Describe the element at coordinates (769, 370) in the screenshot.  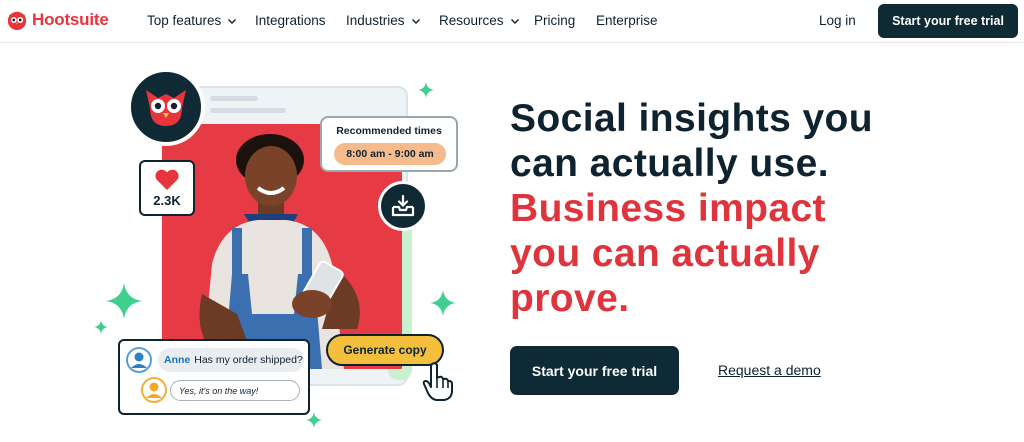
I see `request-demo-link: Request a demo` at that location.